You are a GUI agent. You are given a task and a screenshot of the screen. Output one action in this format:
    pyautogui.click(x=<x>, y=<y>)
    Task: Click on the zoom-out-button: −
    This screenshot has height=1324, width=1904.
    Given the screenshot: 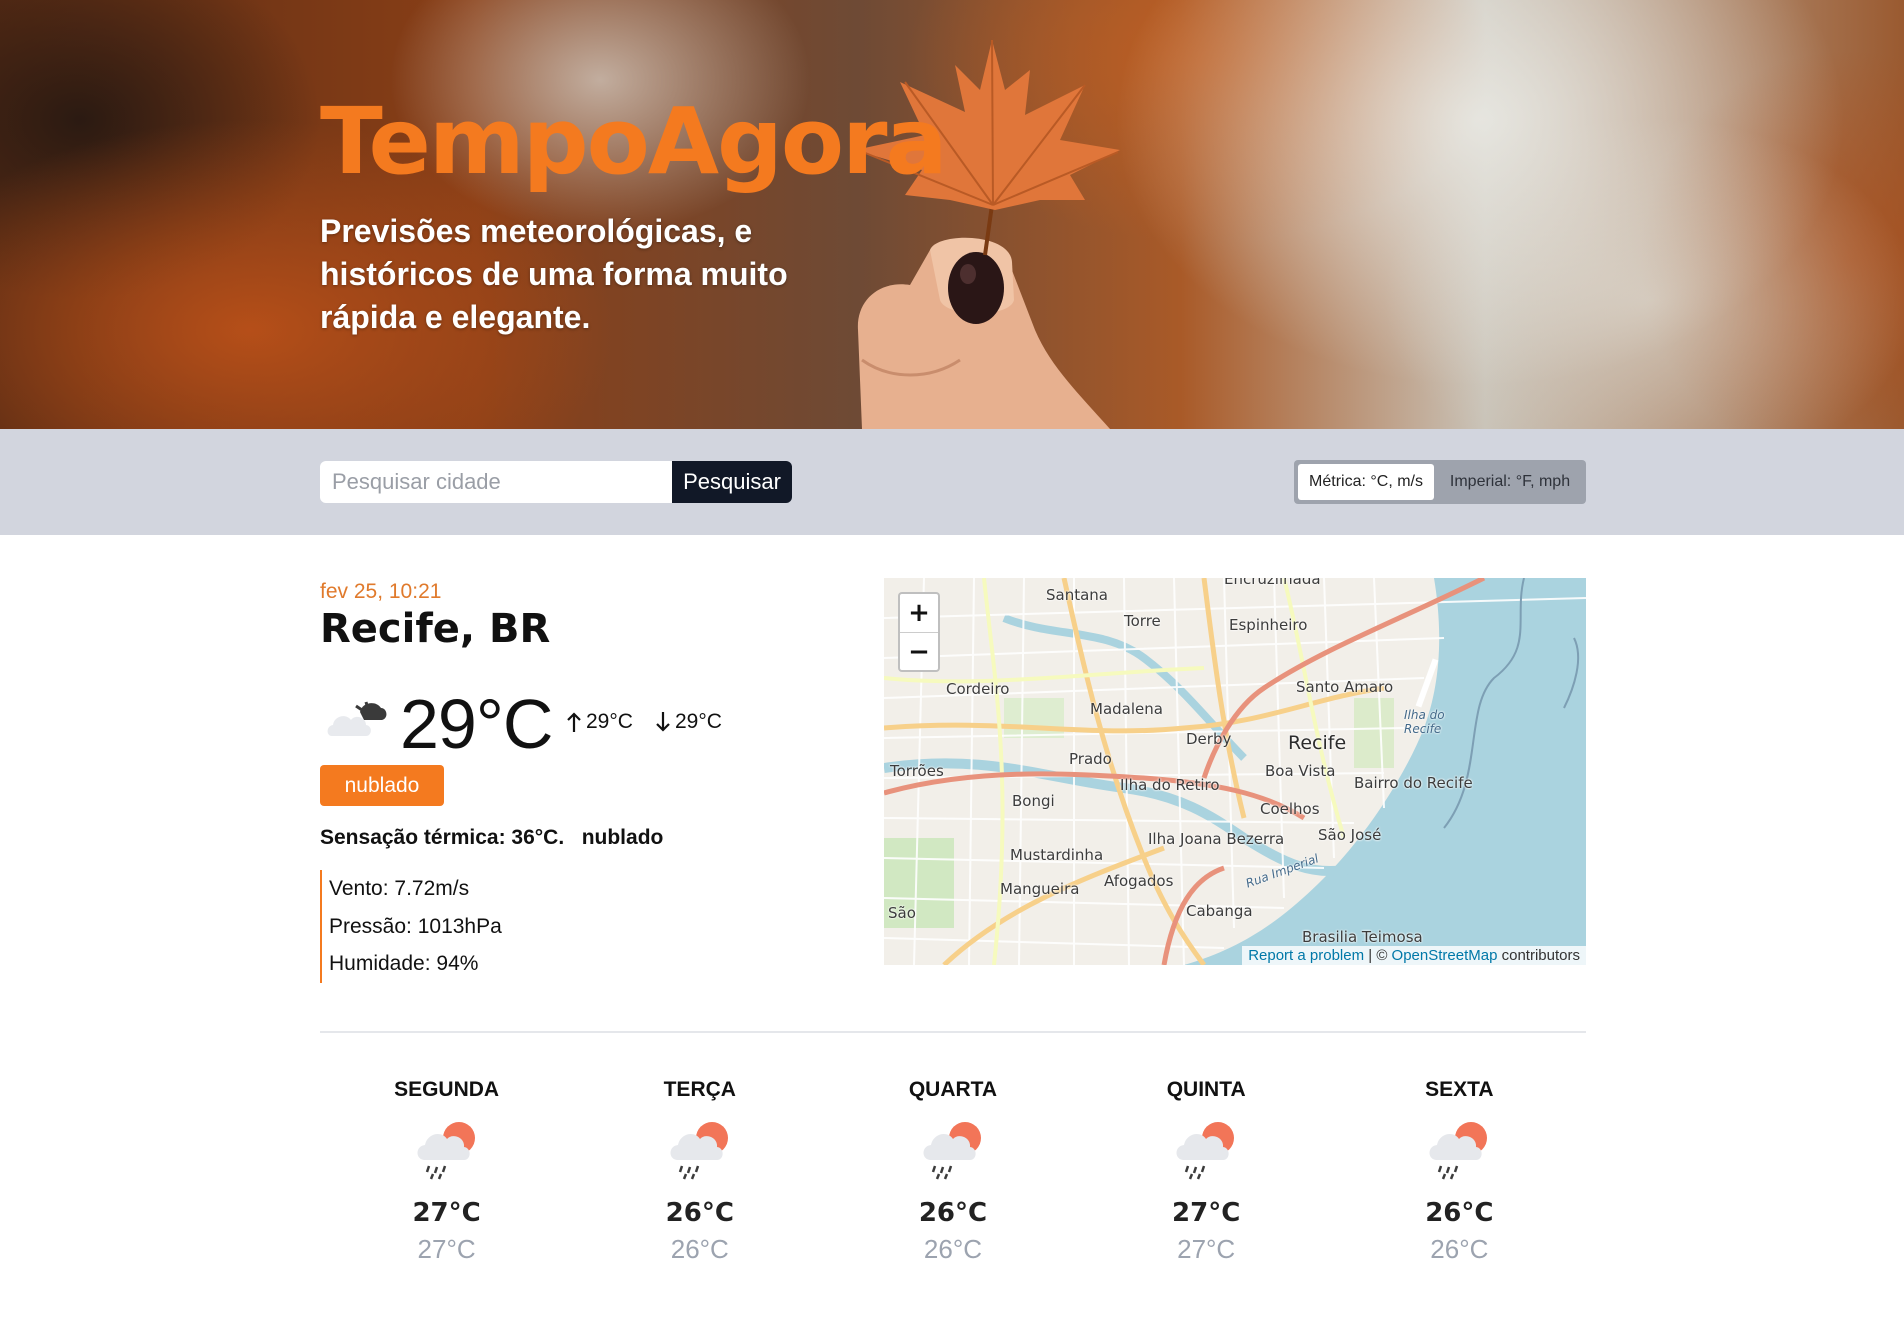 What is the action you would take?
    pyautogui.click(x=919, y=651)
    